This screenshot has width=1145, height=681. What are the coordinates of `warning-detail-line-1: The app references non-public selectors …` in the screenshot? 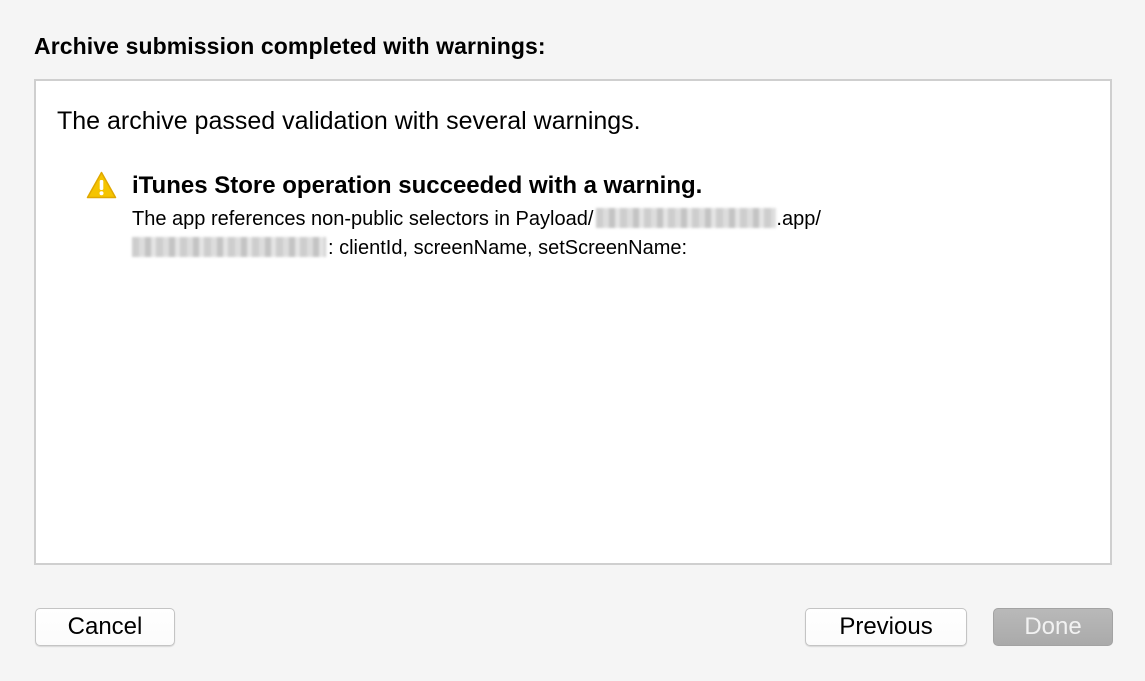 It's located at (476, 219).